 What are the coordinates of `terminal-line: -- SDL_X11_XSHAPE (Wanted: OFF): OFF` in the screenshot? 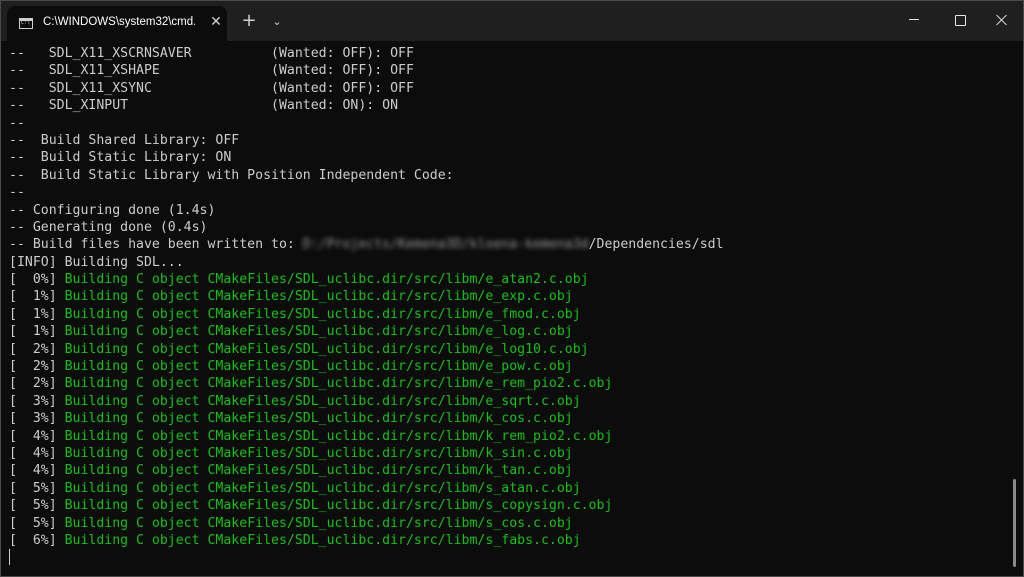 It's located at (507, 70).